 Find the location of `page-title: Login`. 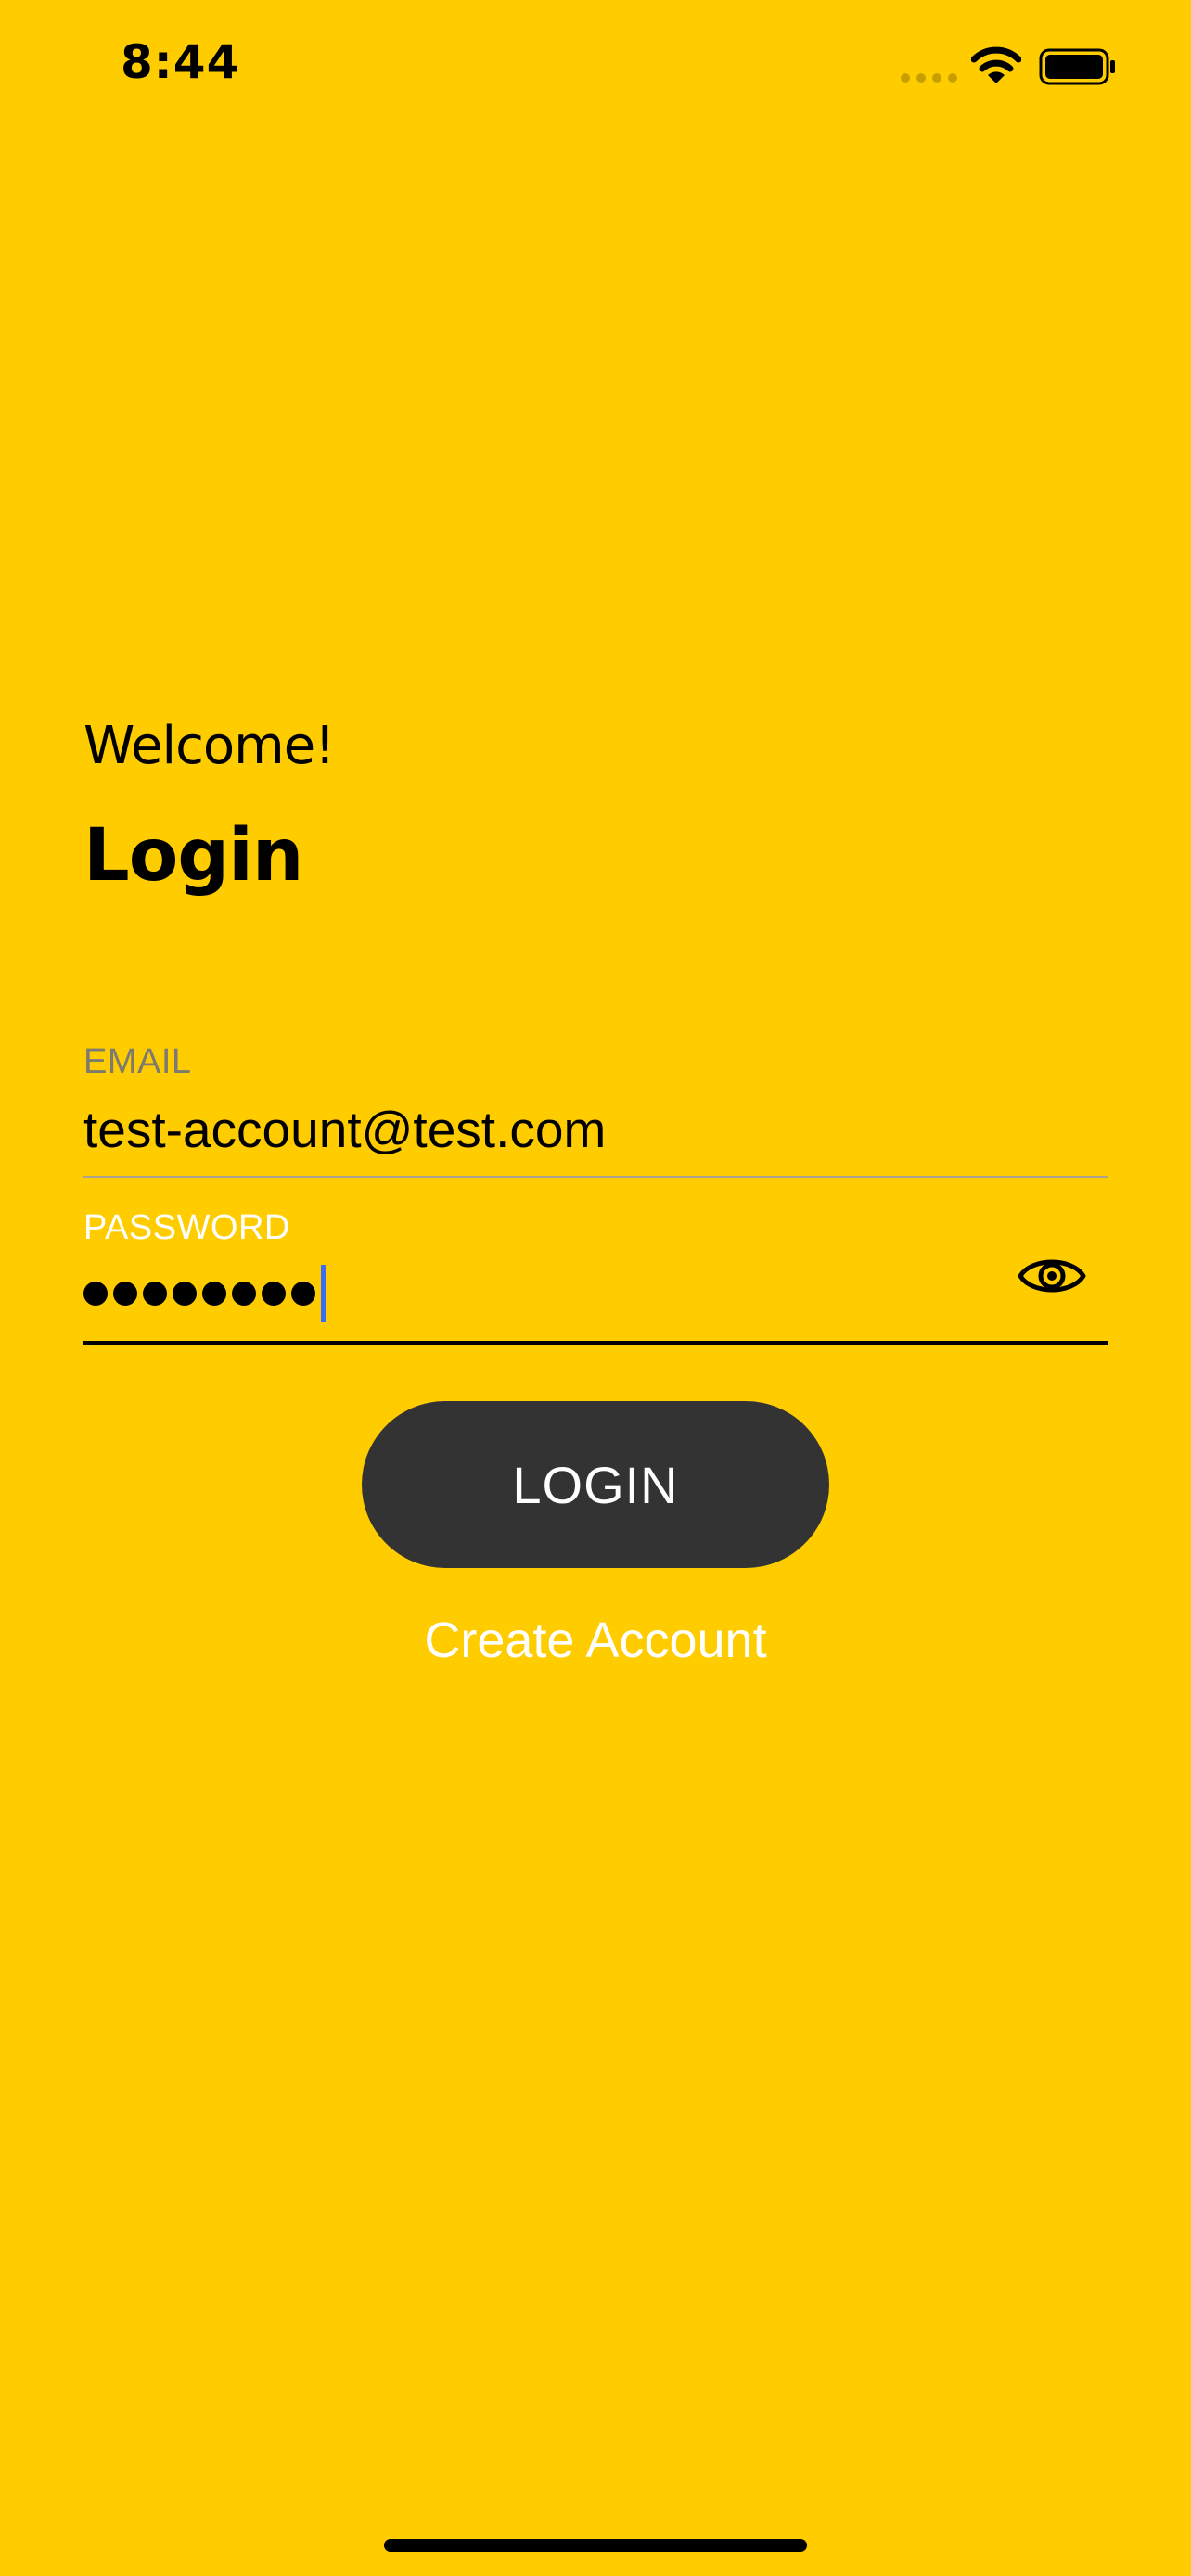

page-title: Login is located at coordinates (193, 856).